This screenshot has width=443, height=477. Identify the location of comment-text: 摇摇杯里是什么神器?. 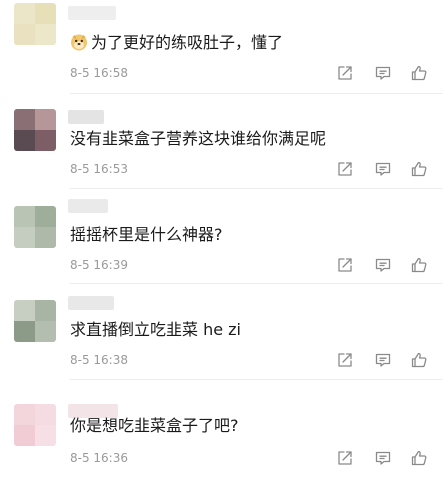
(146, 234).